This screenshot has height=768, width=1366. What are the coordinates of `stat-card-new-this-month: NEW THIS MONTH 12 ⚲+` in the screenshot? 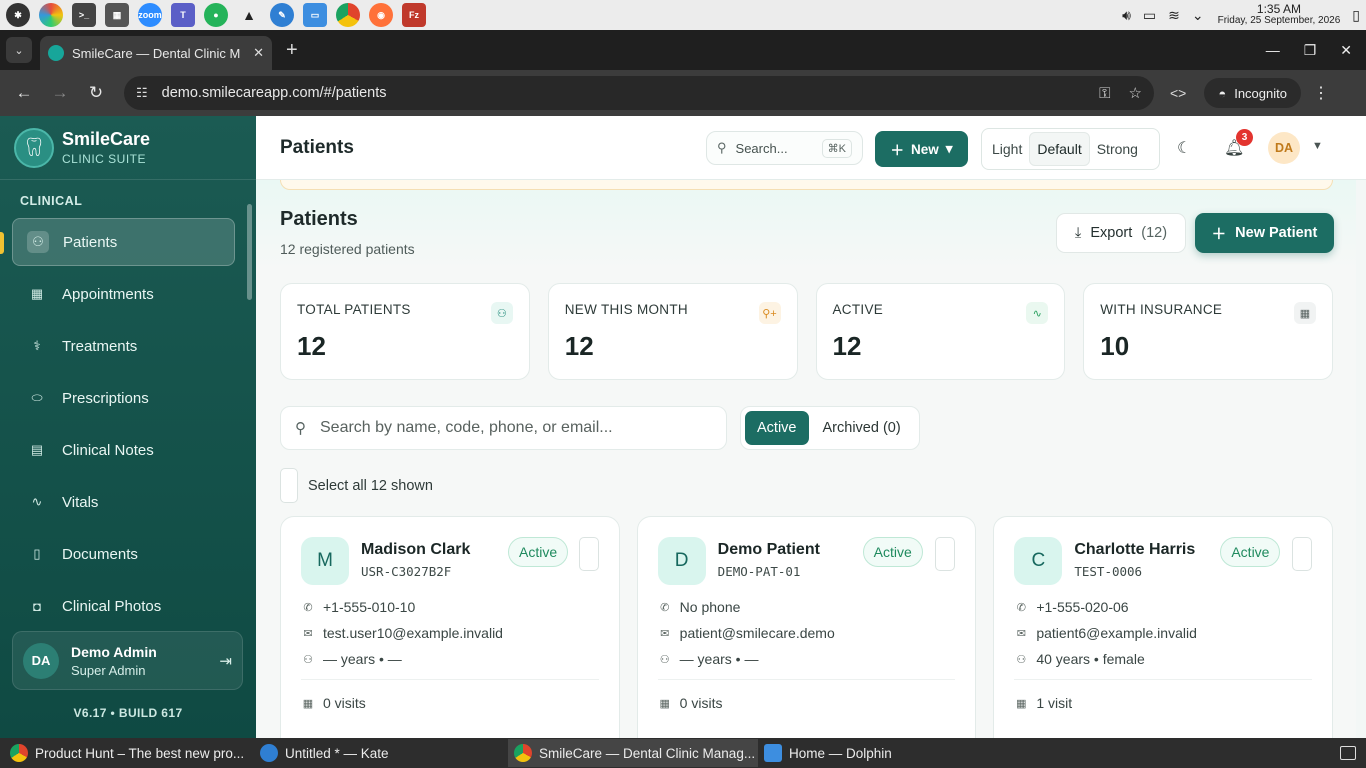 It's located at (672, 331).